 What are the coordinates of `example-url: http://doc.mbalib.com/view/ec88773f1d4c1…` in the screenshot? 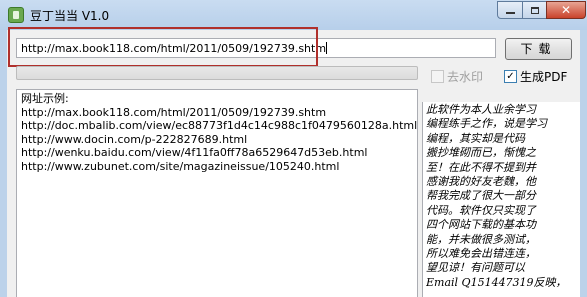 It's located at (219, 125).